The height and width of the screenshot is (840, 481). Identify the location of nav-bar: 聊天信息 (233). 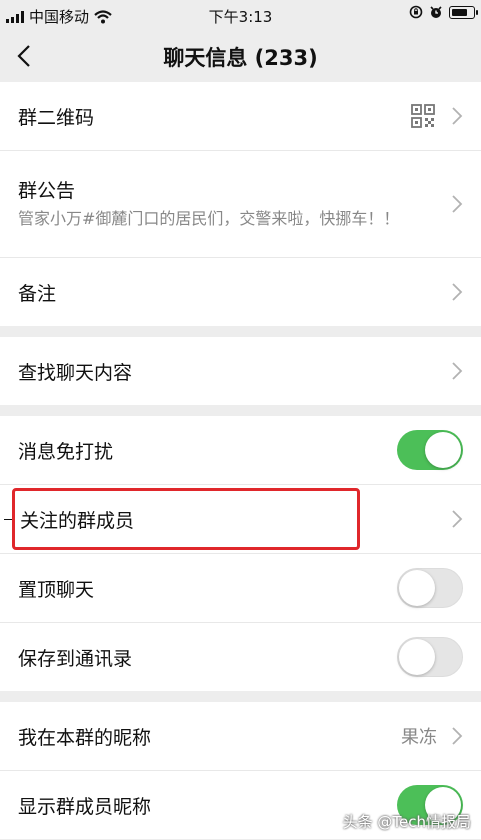
(240, 56).